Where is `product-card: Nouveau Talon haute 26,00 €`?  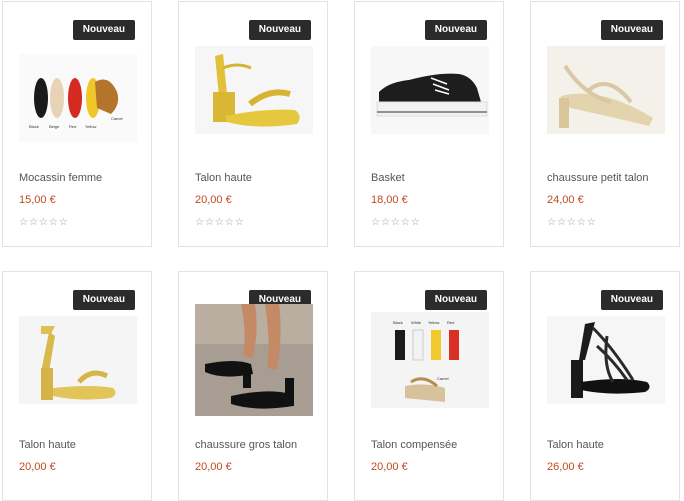 product-card: Nouveau Talon haute 26,00 € is located at coordinates (605, 386).